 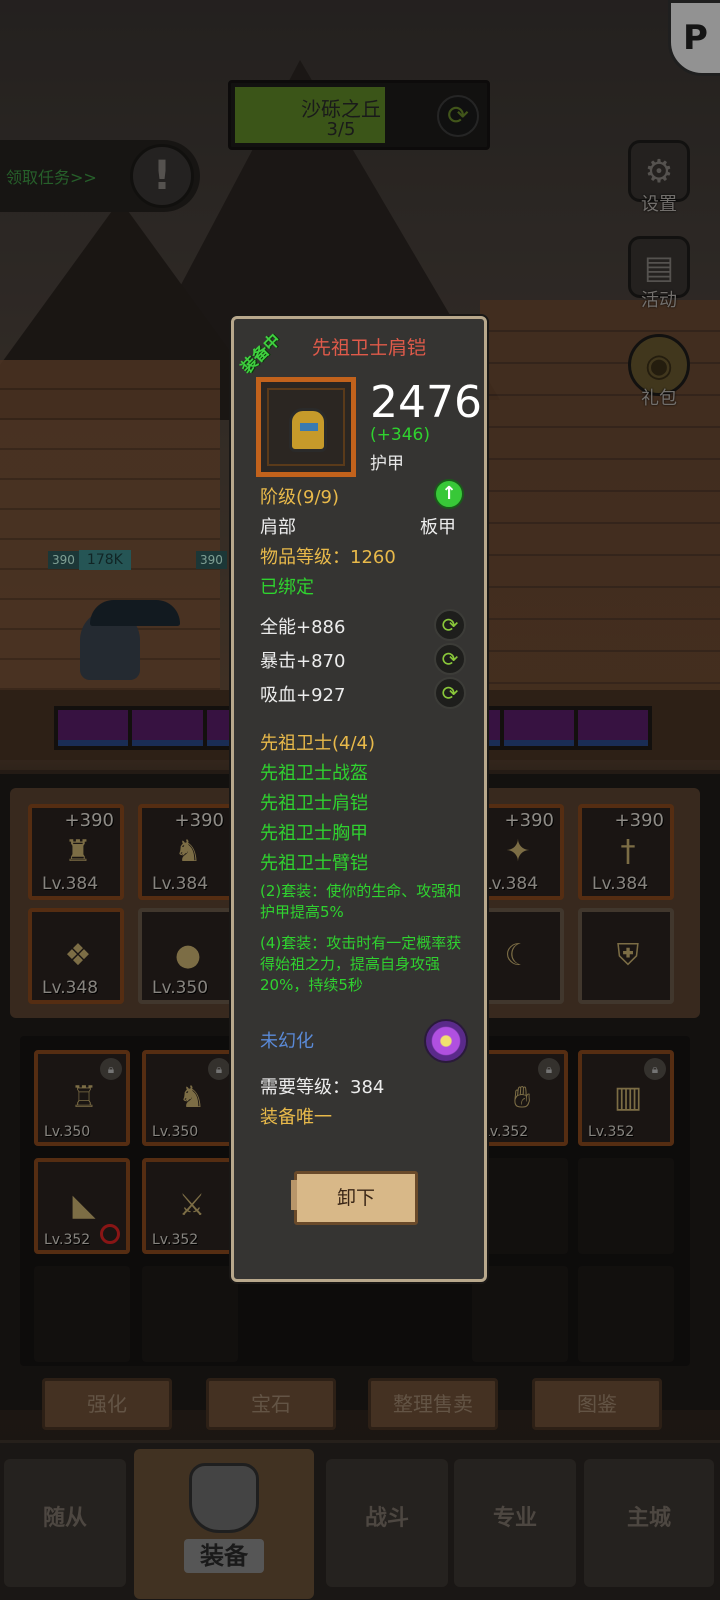 I want to click on set-name: 先祖卫士(4/4), so click(x=318, y=743).